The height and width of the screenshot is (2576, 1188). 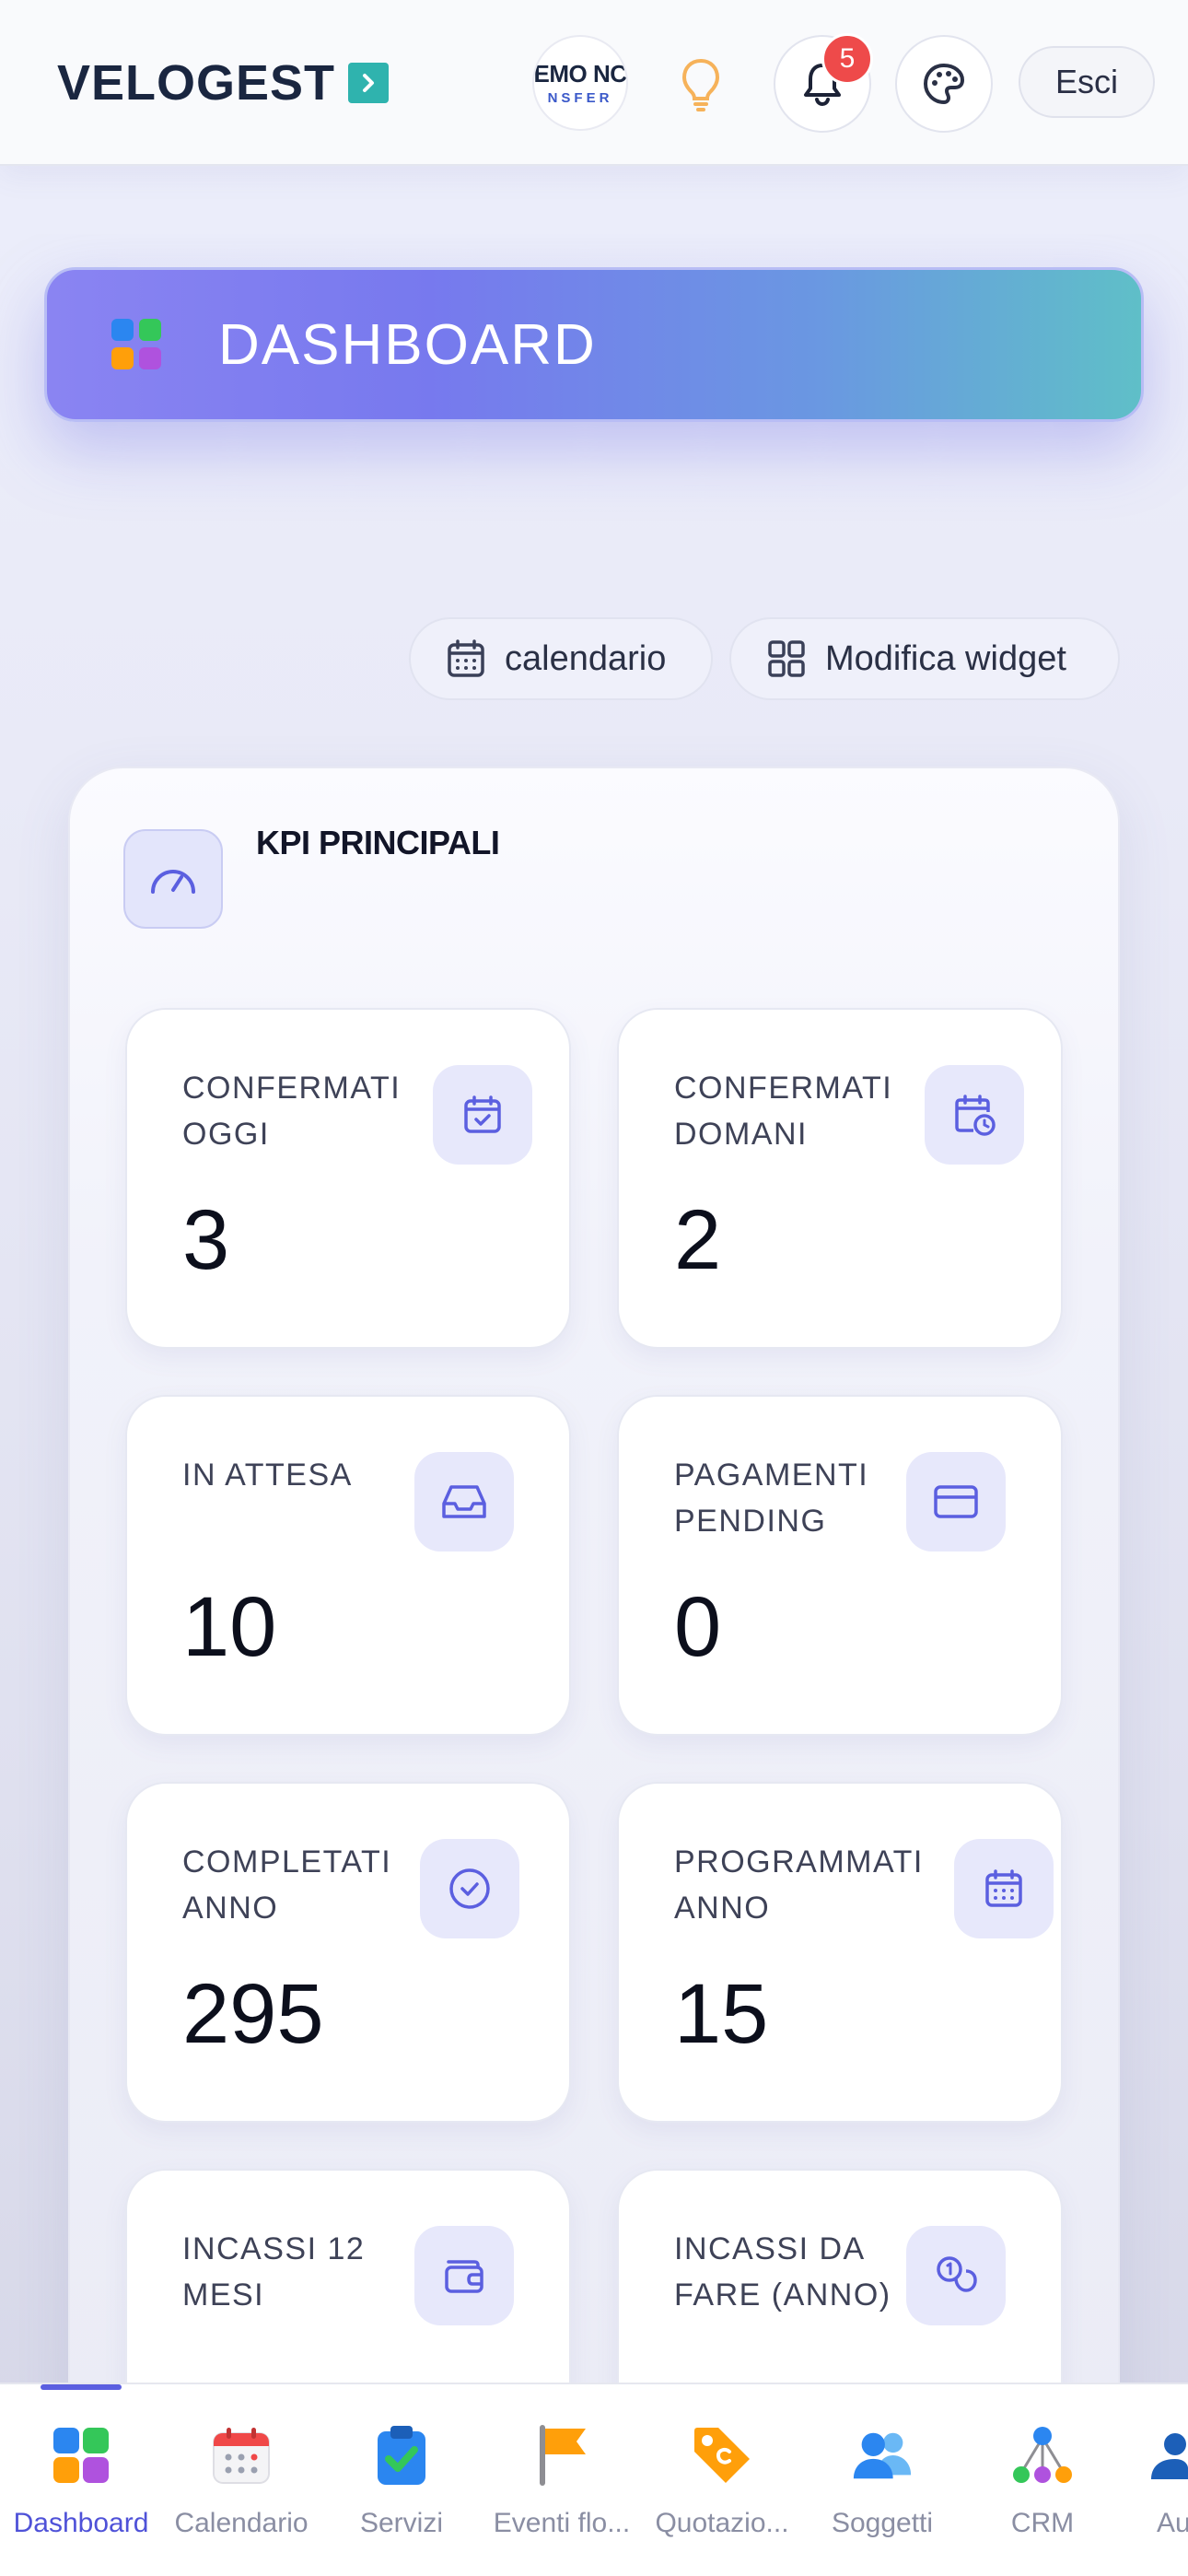 What do you see at coordinates (562, 2455) in the screenshot?
I see `flag-icon` at bounding box center [562, 2455].